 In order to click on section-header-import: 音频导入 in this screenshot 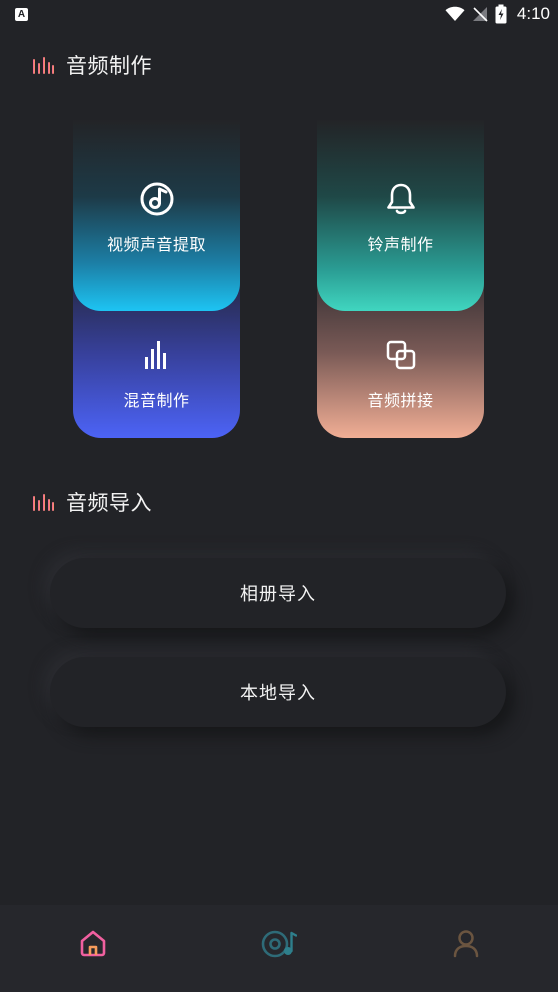, I will do `click(92, 502)`.